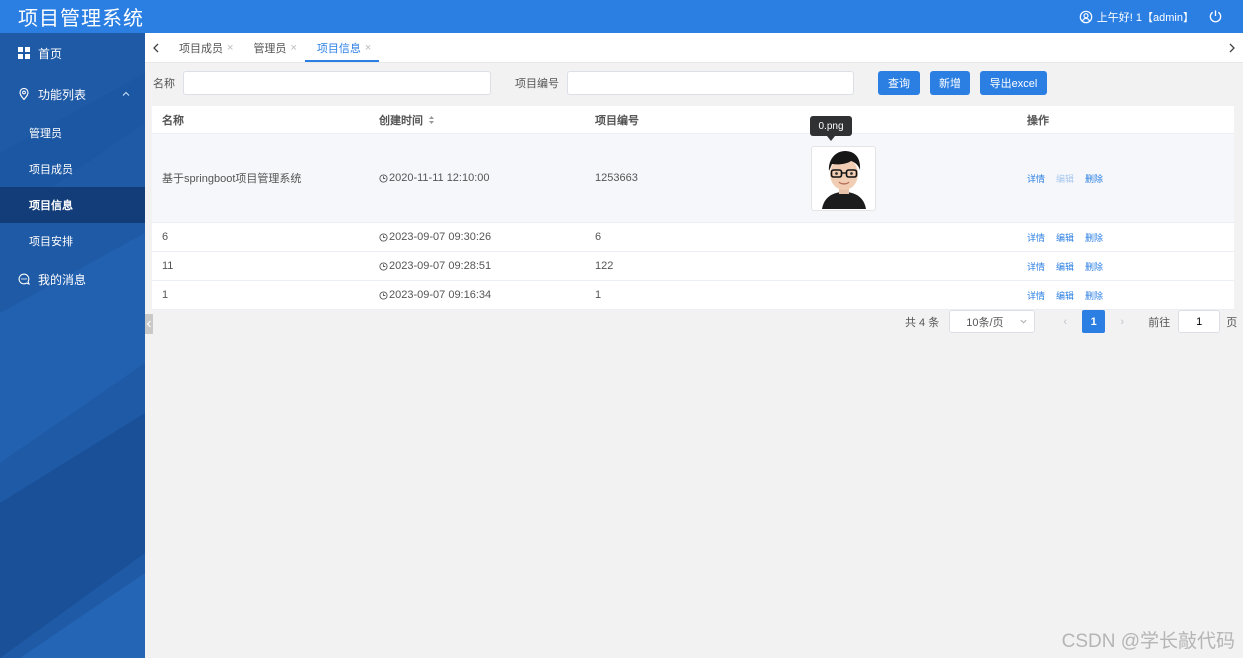 The width and height of the screenshot is (1243, 658). I want to click on prev-page-button: ‹, so click(1065, 322).